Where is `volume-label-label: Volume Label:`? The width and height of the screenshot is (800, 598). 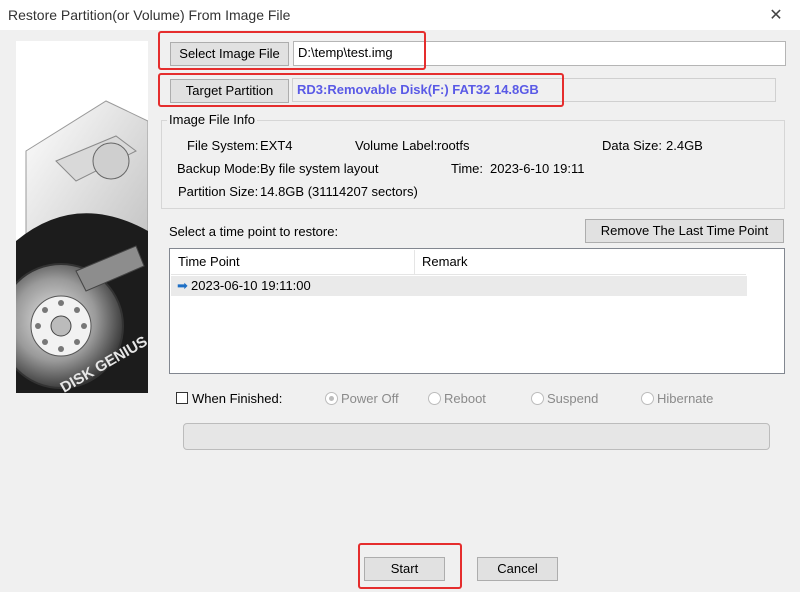
volume-label-label: Volume Label: is located at coordinates (396, 145).